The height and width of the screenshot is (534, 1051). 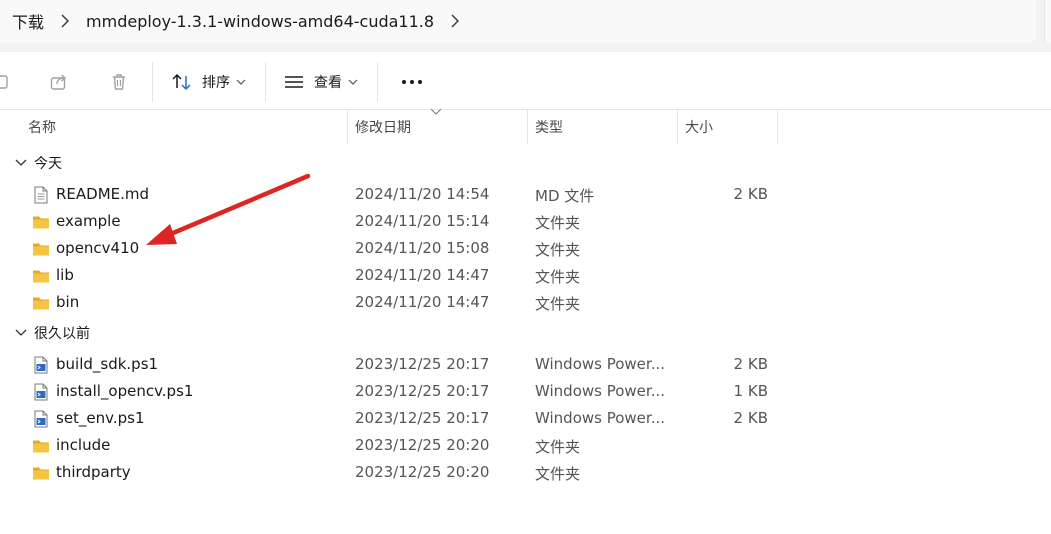 I want to click on view-button: 查看, so click(x=320, y=82).